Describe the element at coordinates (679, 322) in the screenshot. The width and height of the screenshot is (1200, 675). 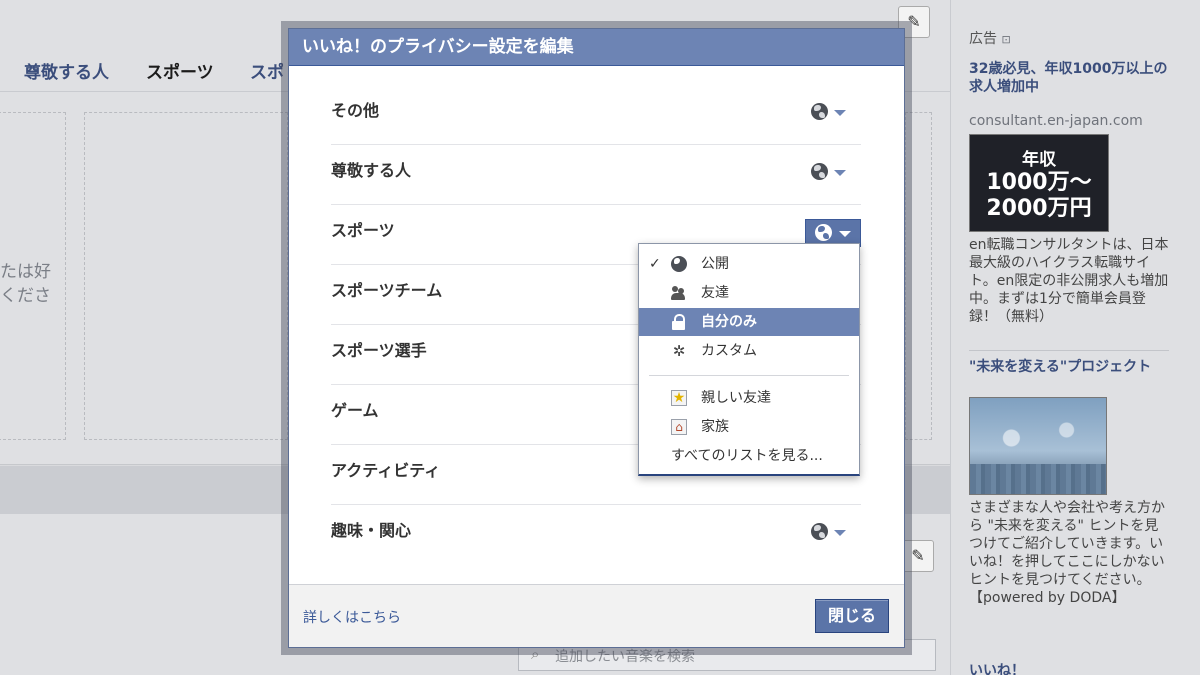
I see `lock-icon` at that location.